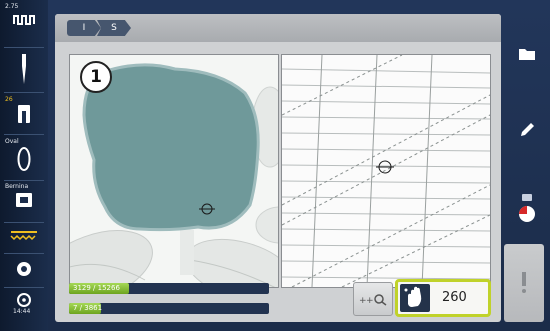 This screenshot has width=550, height=331. I want to click on zoom-button: + +, so click(373, 299).